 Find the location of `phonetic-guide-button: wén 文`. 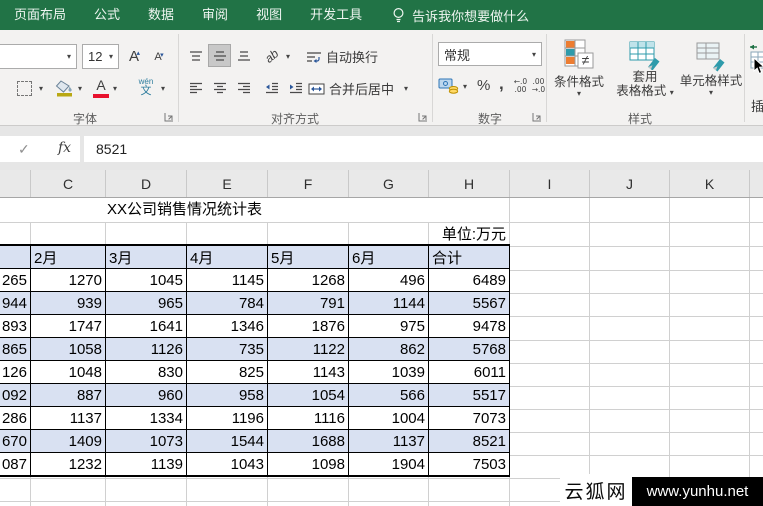

phonetic-guide-button: wén 文 is located at coordinates (146, 87).